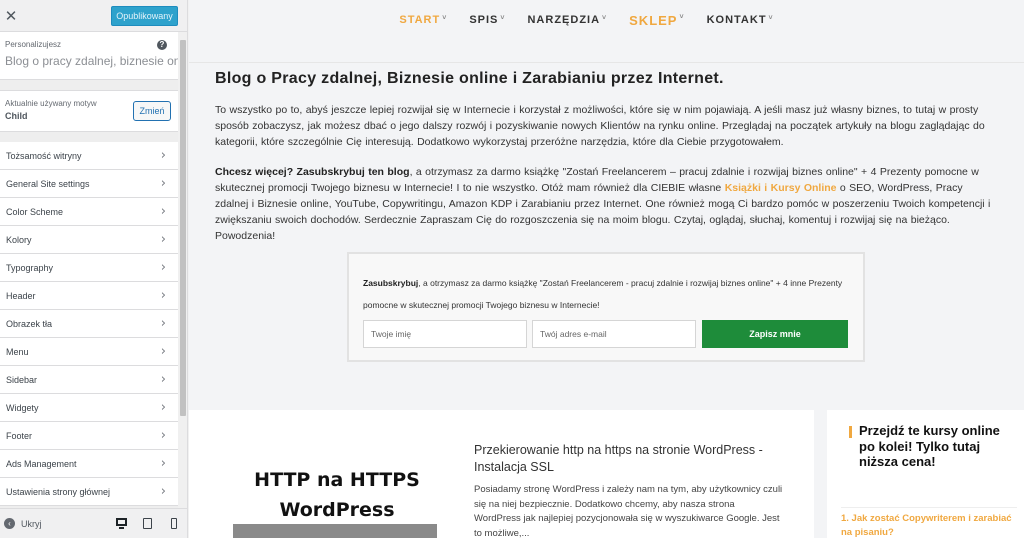 The width and height of the screenshot is (1024, 538). Describe the element at coordinates (89, 352) in the screenshot. I see `sidebar-section-item: Menu ›` at that location.